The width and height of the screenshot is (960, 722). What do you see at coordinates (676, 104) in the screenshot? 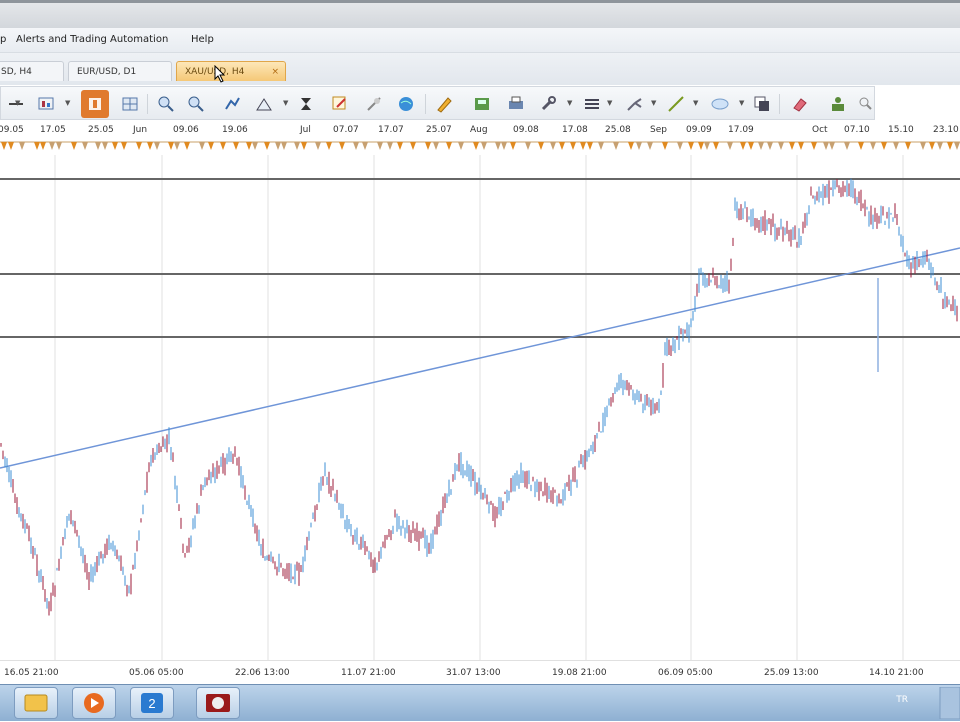
I see `line-tool-icon` at bounding box center [676, 104].